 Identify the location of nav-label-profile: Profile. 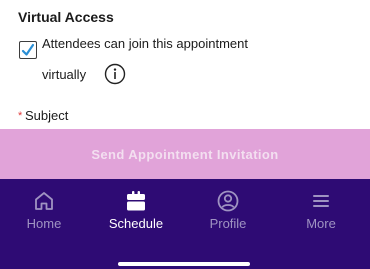
(228, 223).